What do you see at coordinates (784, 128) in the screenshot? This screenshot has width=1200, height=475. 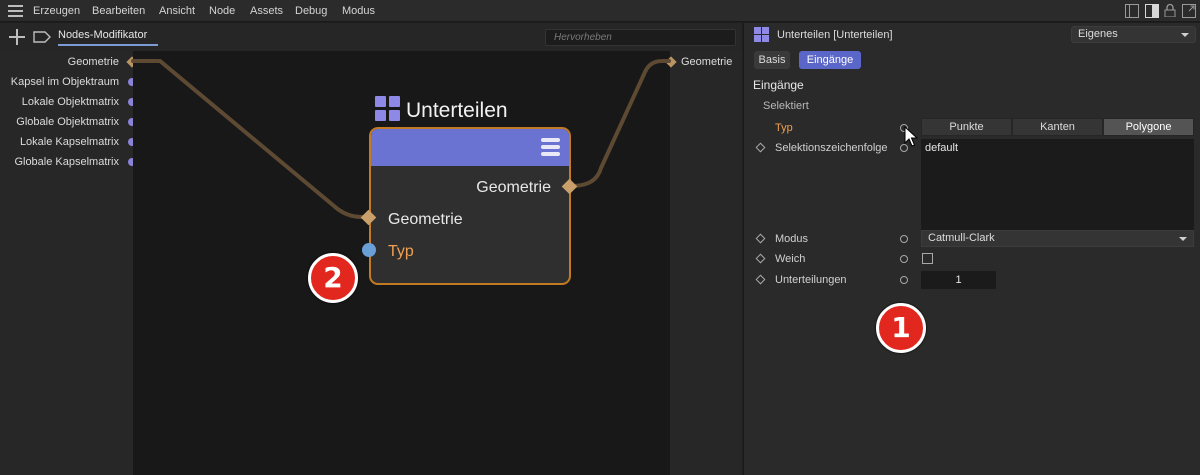 I see `typ-label: Typ` at bounding box center [784, 128].